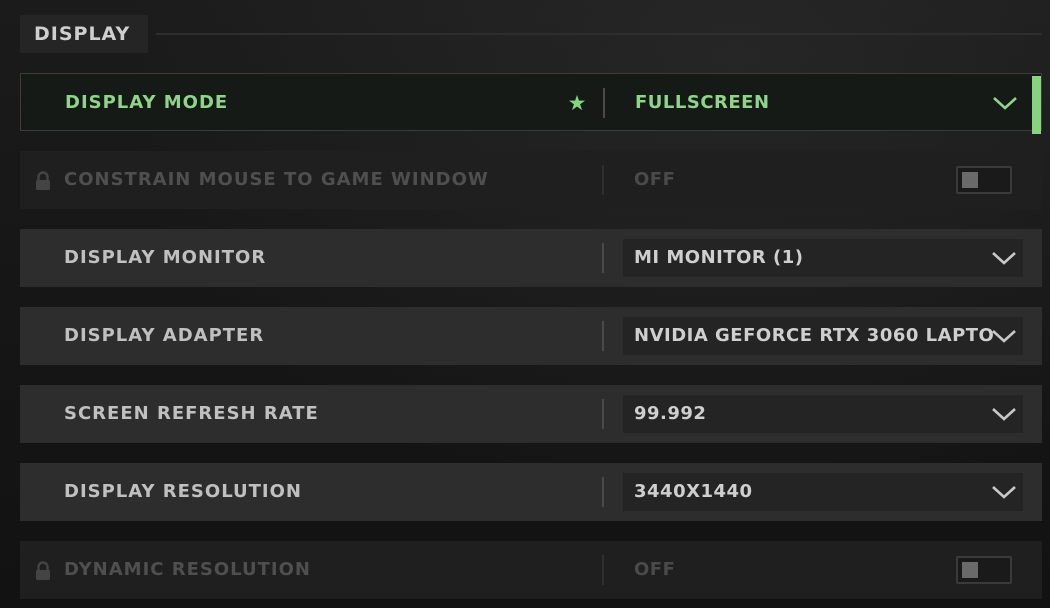  Describe the element at coordinates (84, 34) in the screenshot. I see `section-title: DISPLAY` at that location.